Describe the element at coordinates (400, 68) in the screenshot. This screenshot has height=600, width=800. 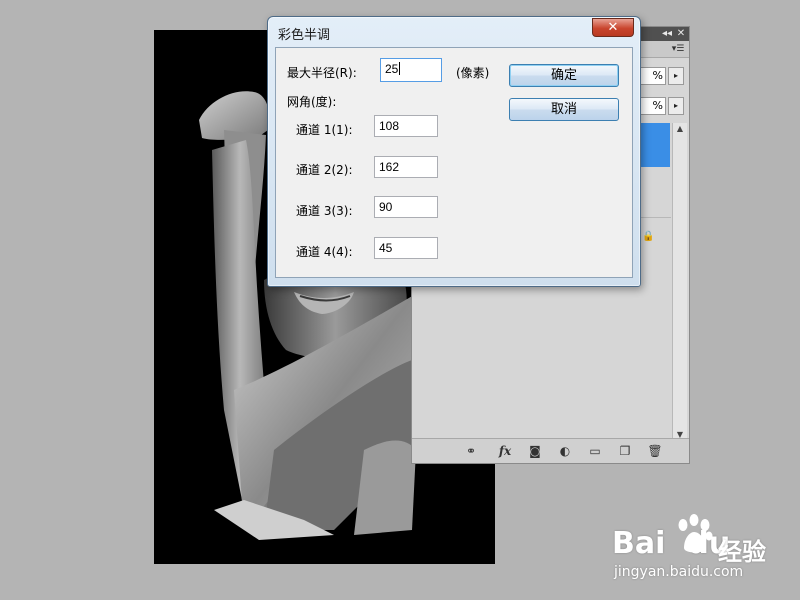
I see `text-caret` at that location.